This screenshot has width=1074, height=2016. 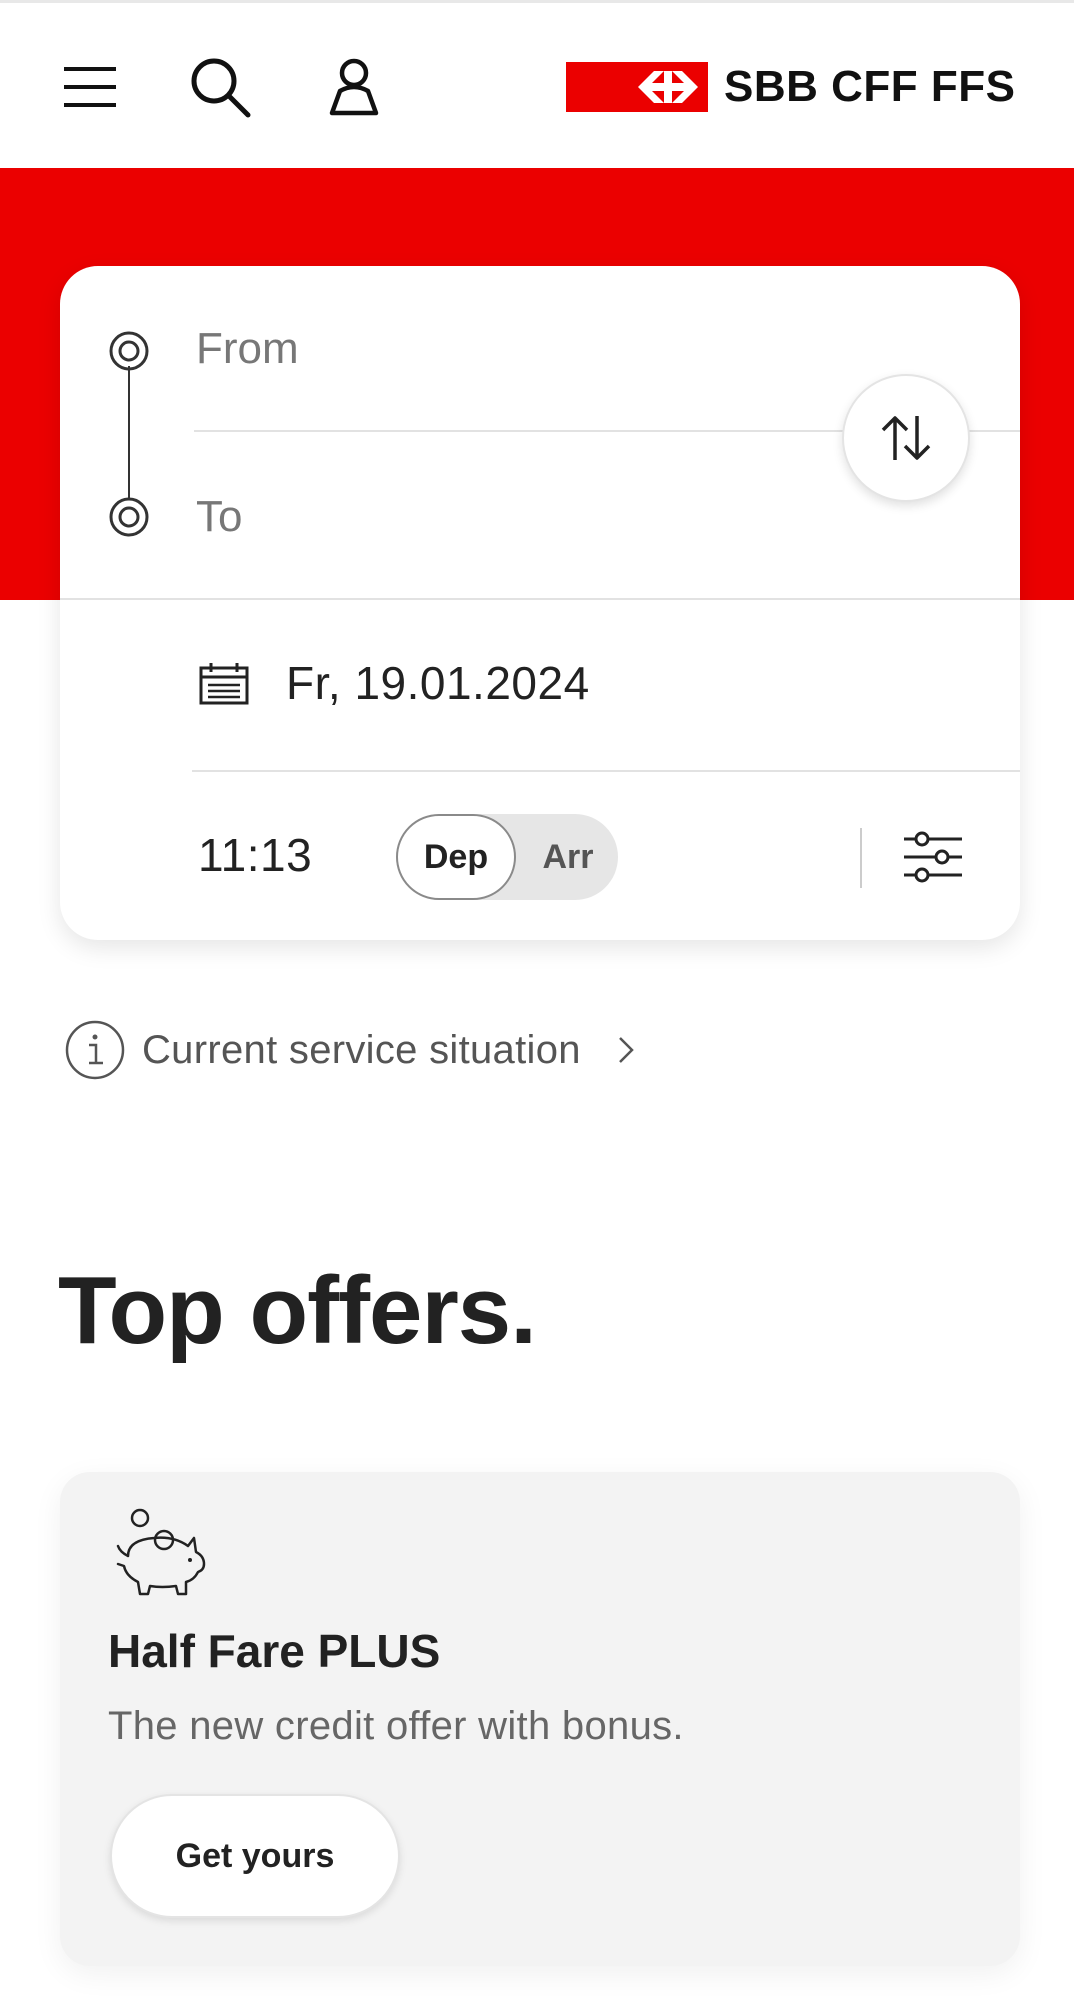 I want to click on offer-description: The new credit offer with bonus., so click(x=396, y=1726).